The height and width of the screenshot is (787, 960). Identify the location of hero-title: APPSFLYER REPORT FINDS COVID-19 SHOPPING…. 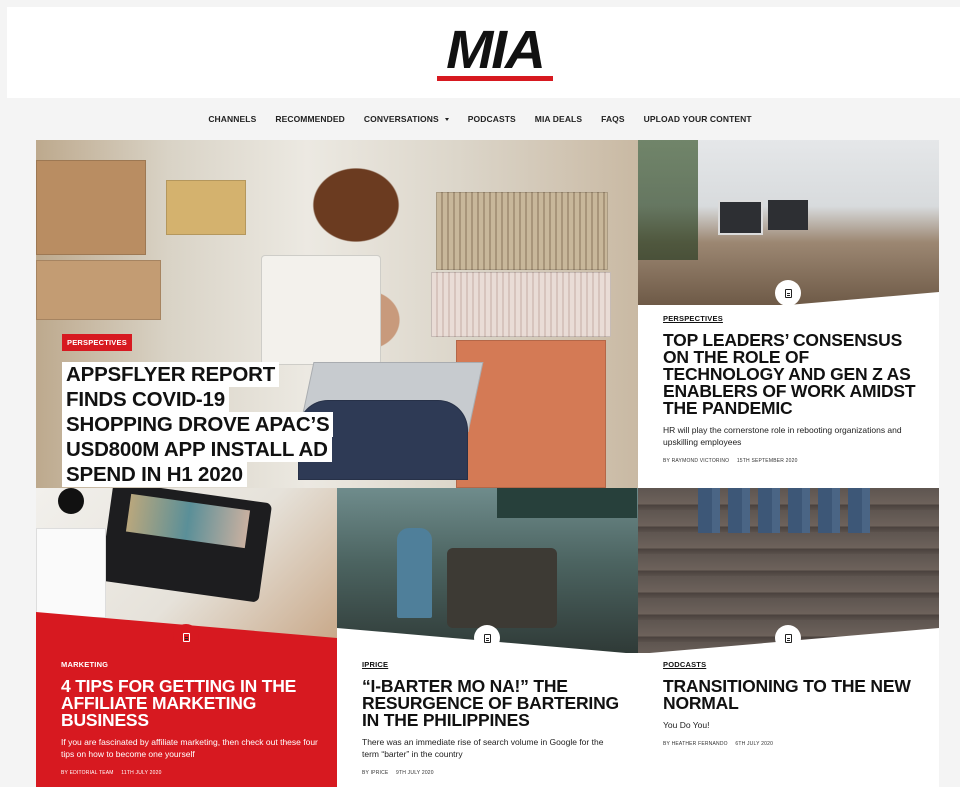
(198, 424).